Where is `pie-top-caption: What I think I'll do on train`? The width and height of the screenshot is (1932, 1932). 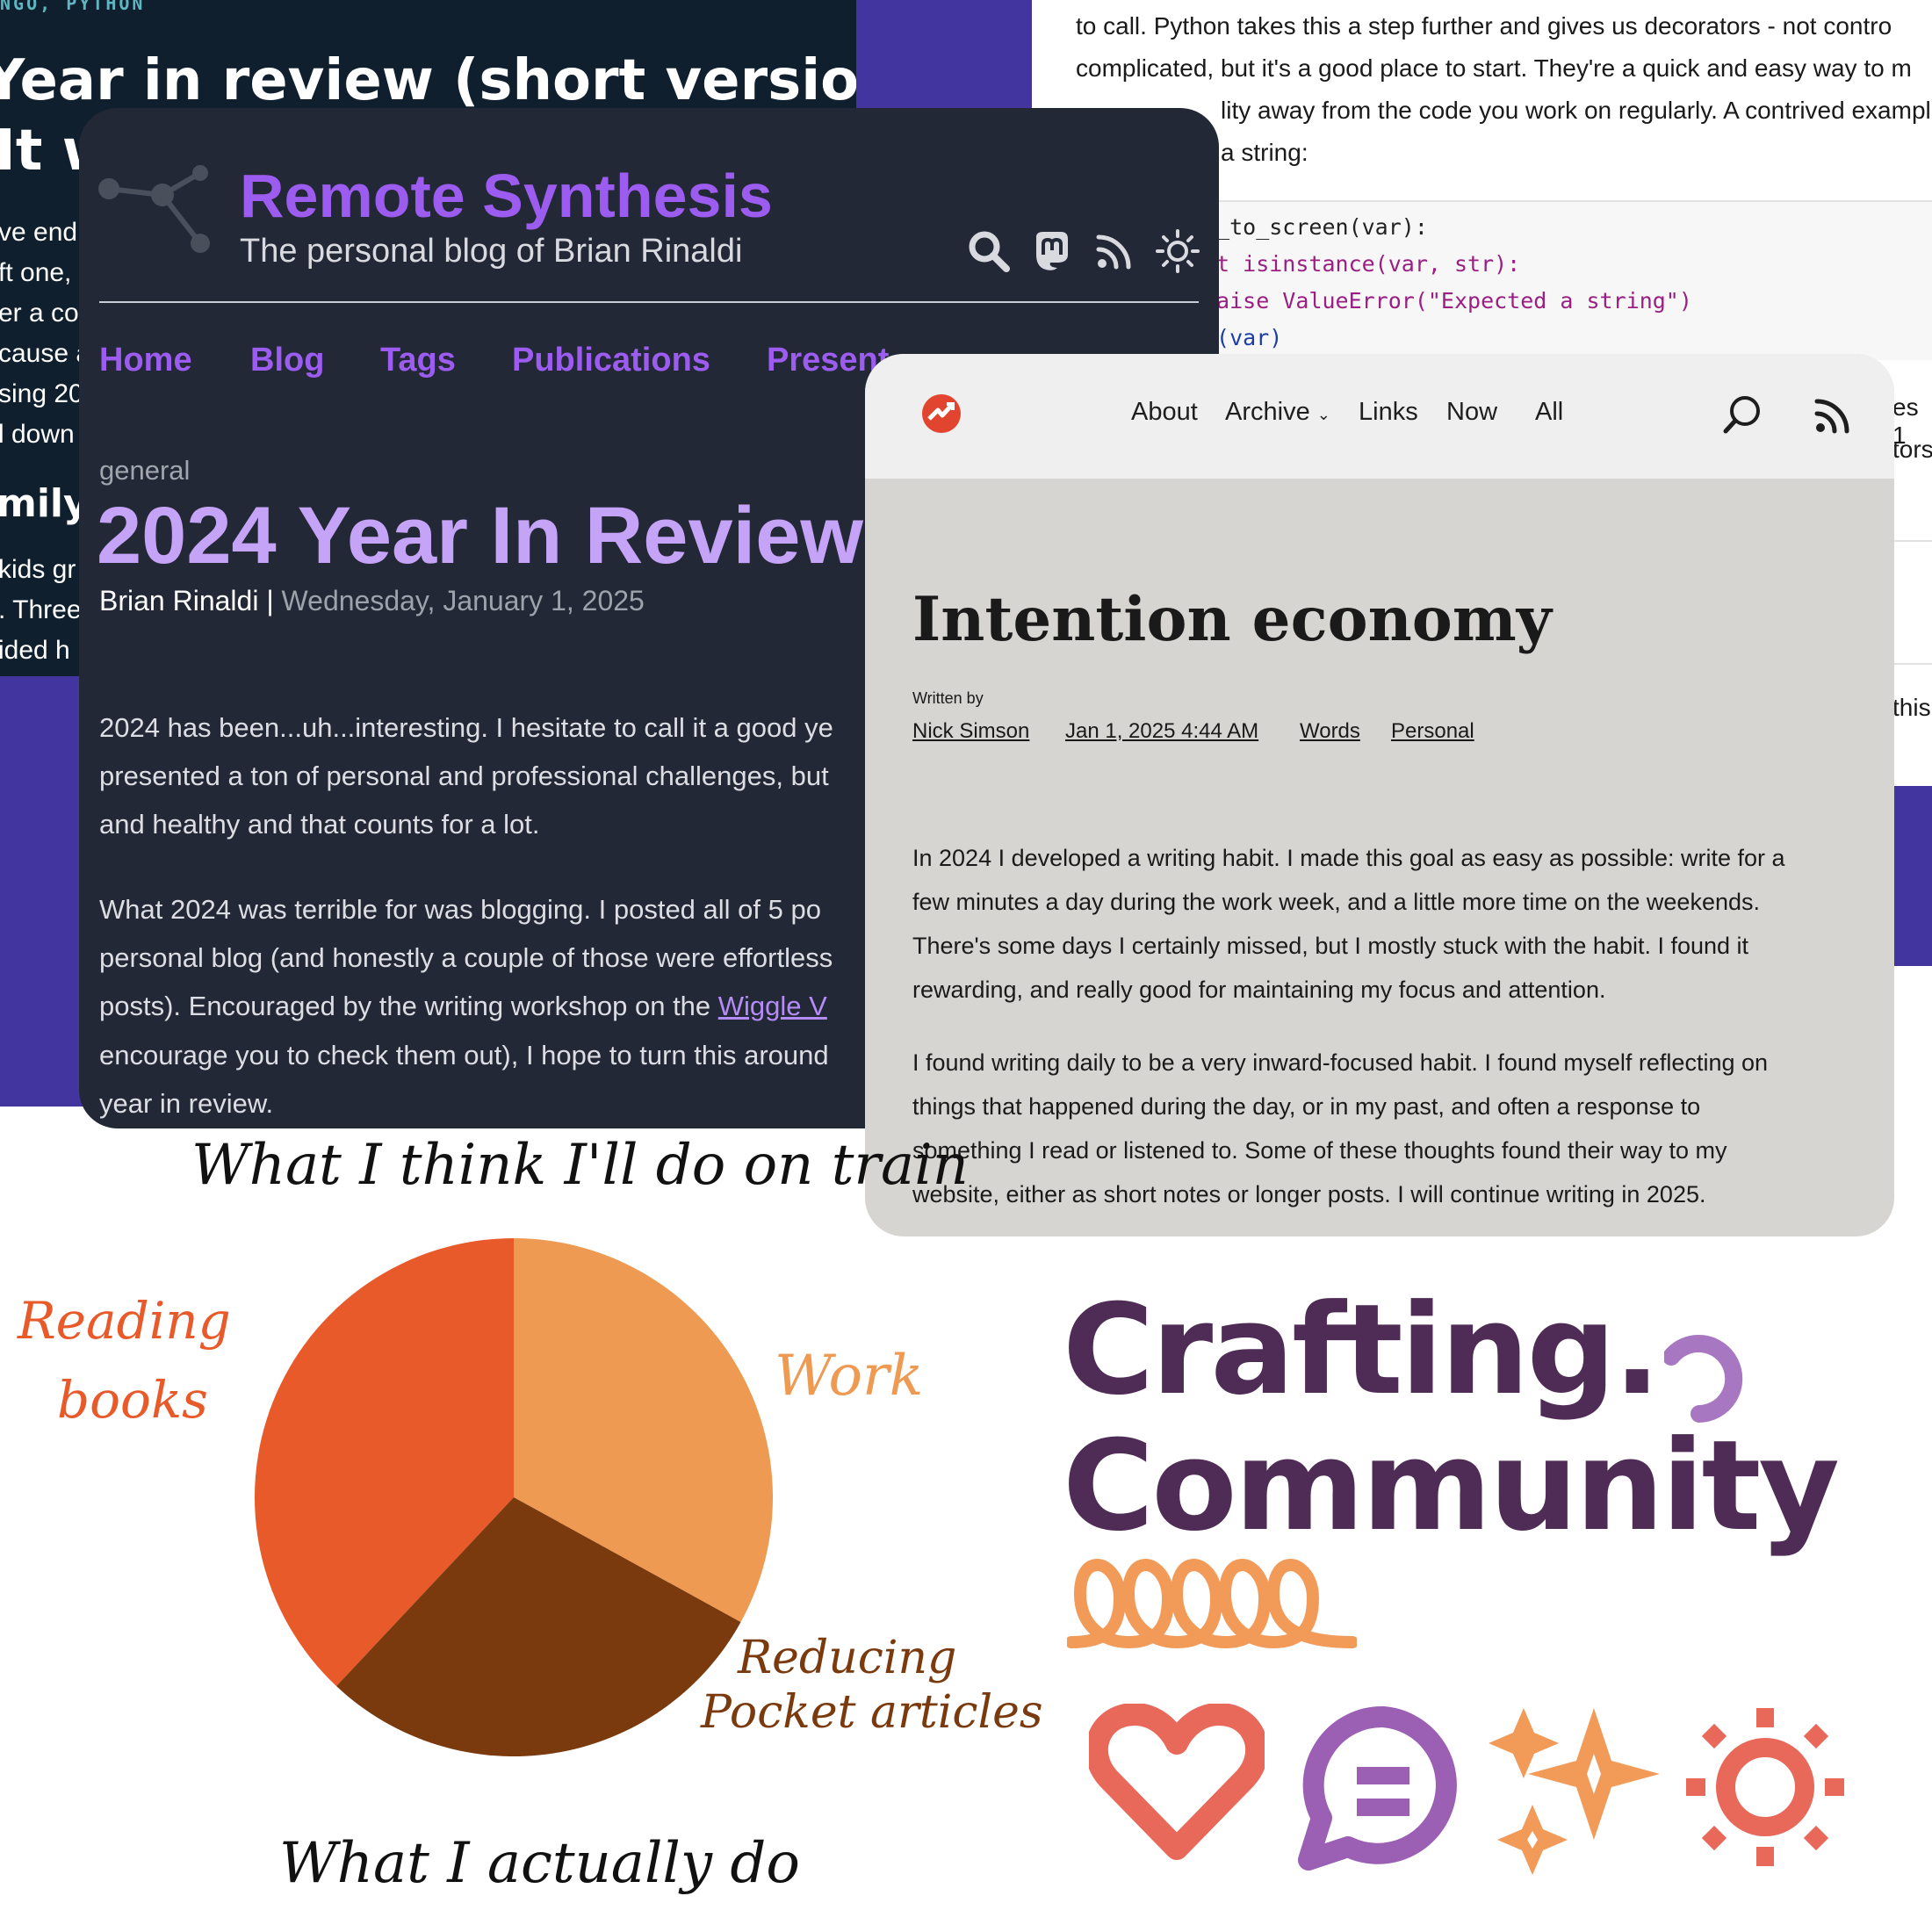 pie-top-caption: What I think I'll do on train is located at coordinates (580, 1165).